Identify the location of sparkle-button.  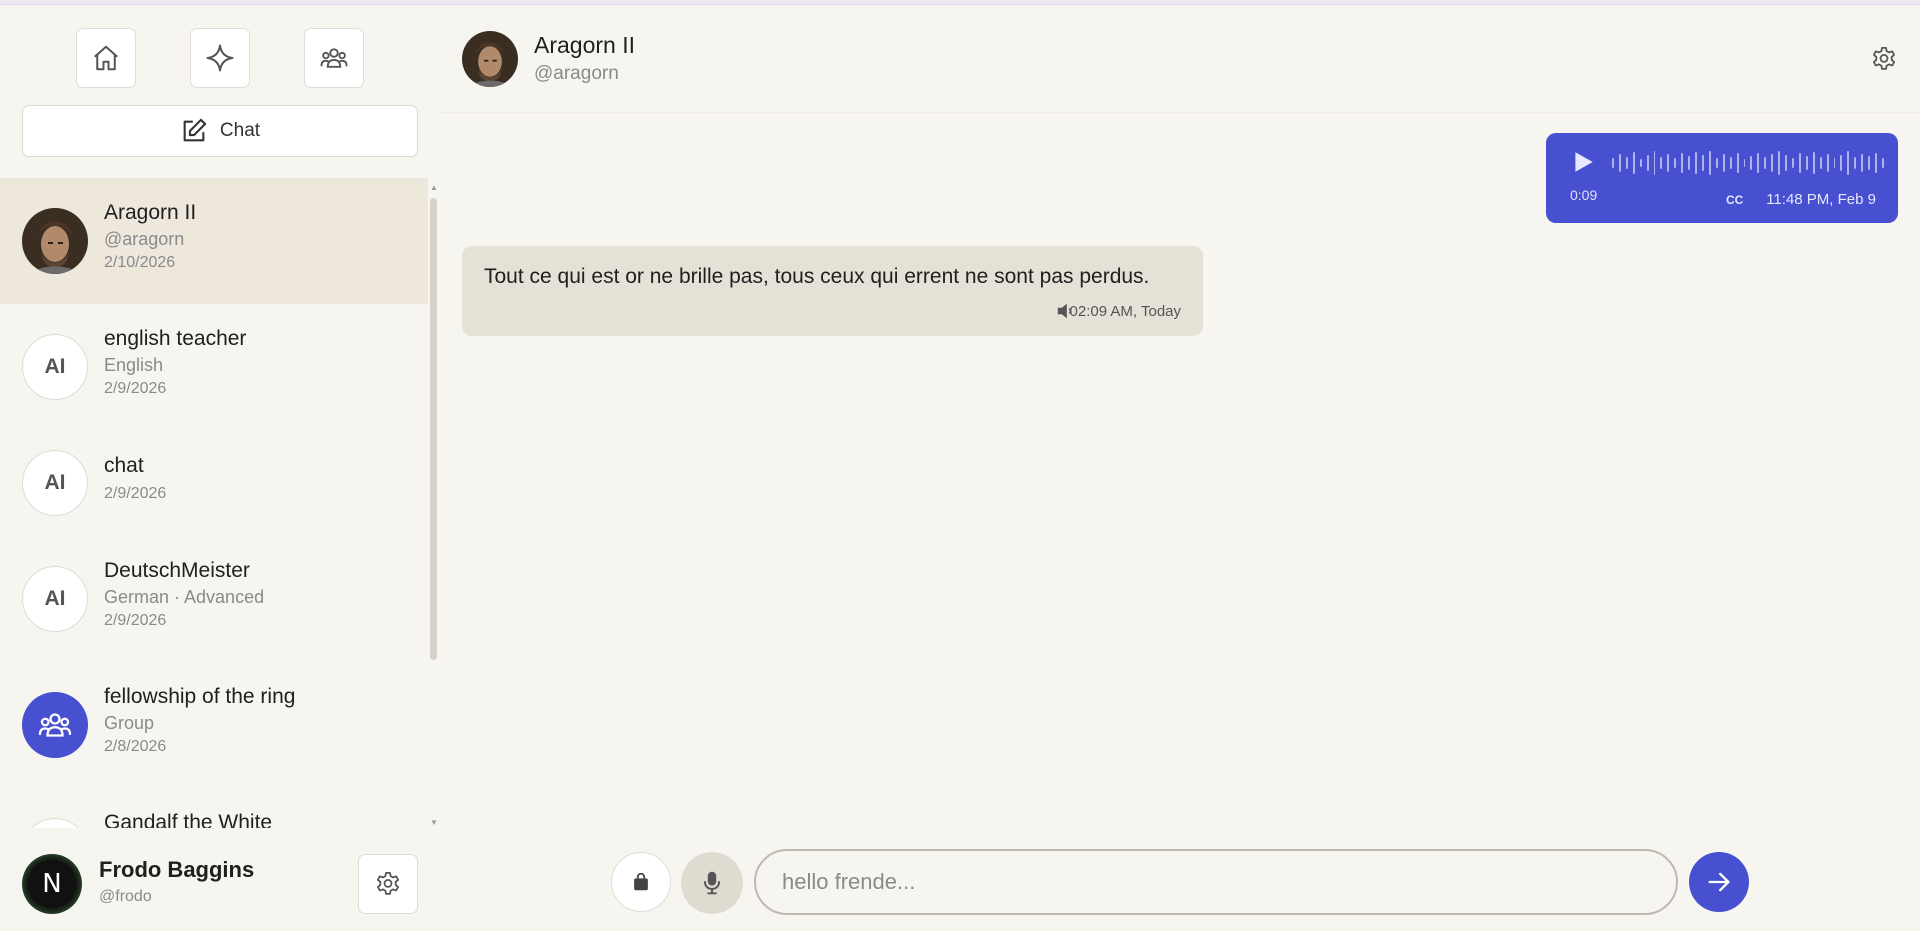
(220, 58).